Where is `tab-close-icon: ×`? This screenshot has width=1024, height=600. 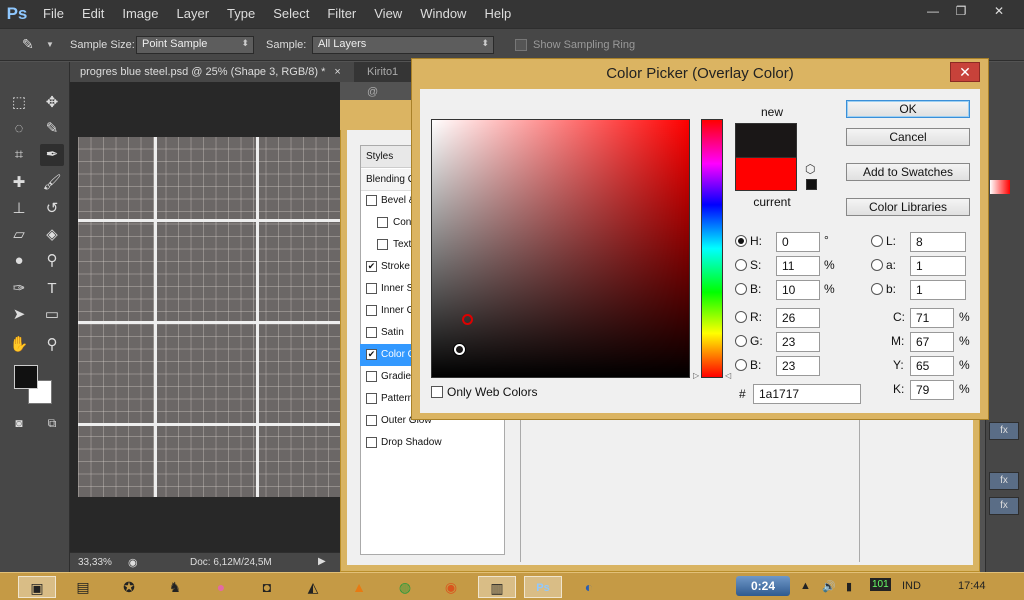 tab-close-icon: × is located at coordinates (337, 72).